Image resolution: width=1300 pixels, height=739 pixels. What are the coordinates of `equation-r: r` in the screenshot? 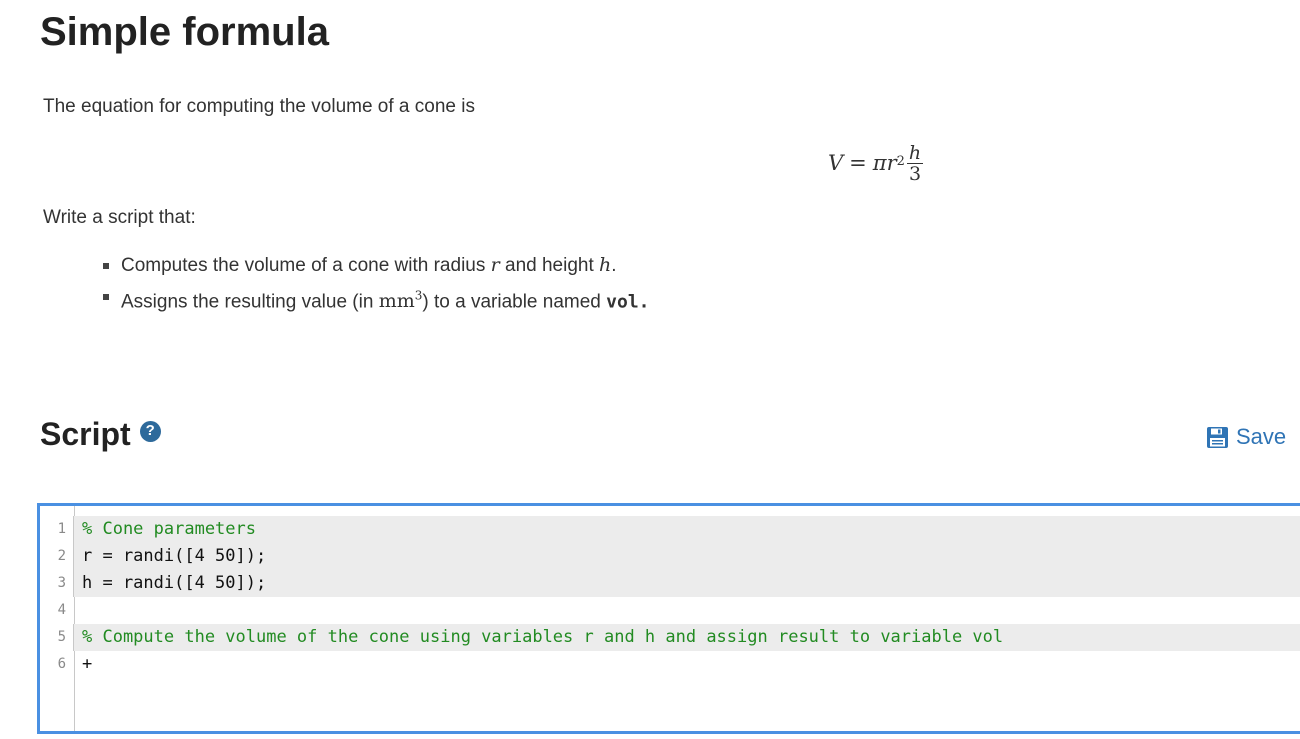 It's located at (891, 163).